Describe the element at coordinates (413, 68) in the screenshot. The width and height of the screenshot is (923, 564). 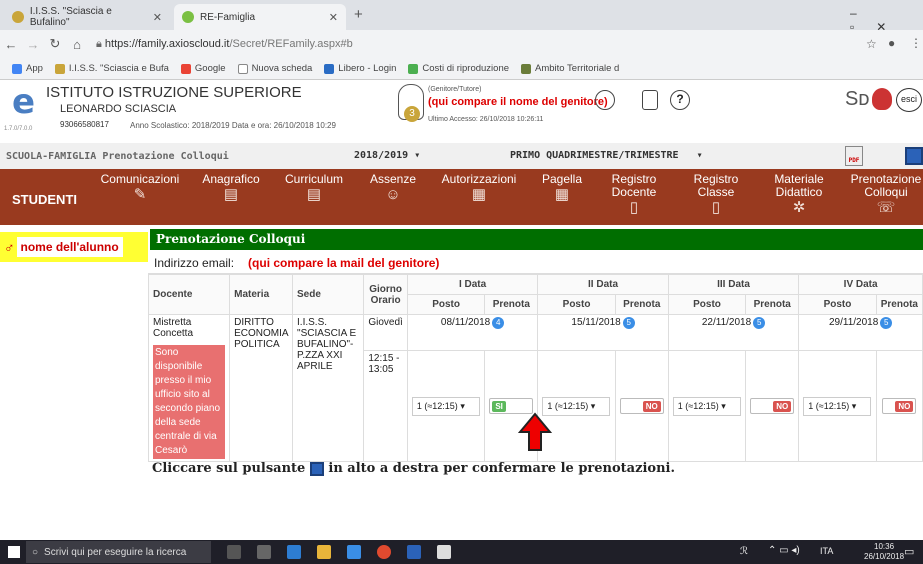
I see `globe-icon` at that location.